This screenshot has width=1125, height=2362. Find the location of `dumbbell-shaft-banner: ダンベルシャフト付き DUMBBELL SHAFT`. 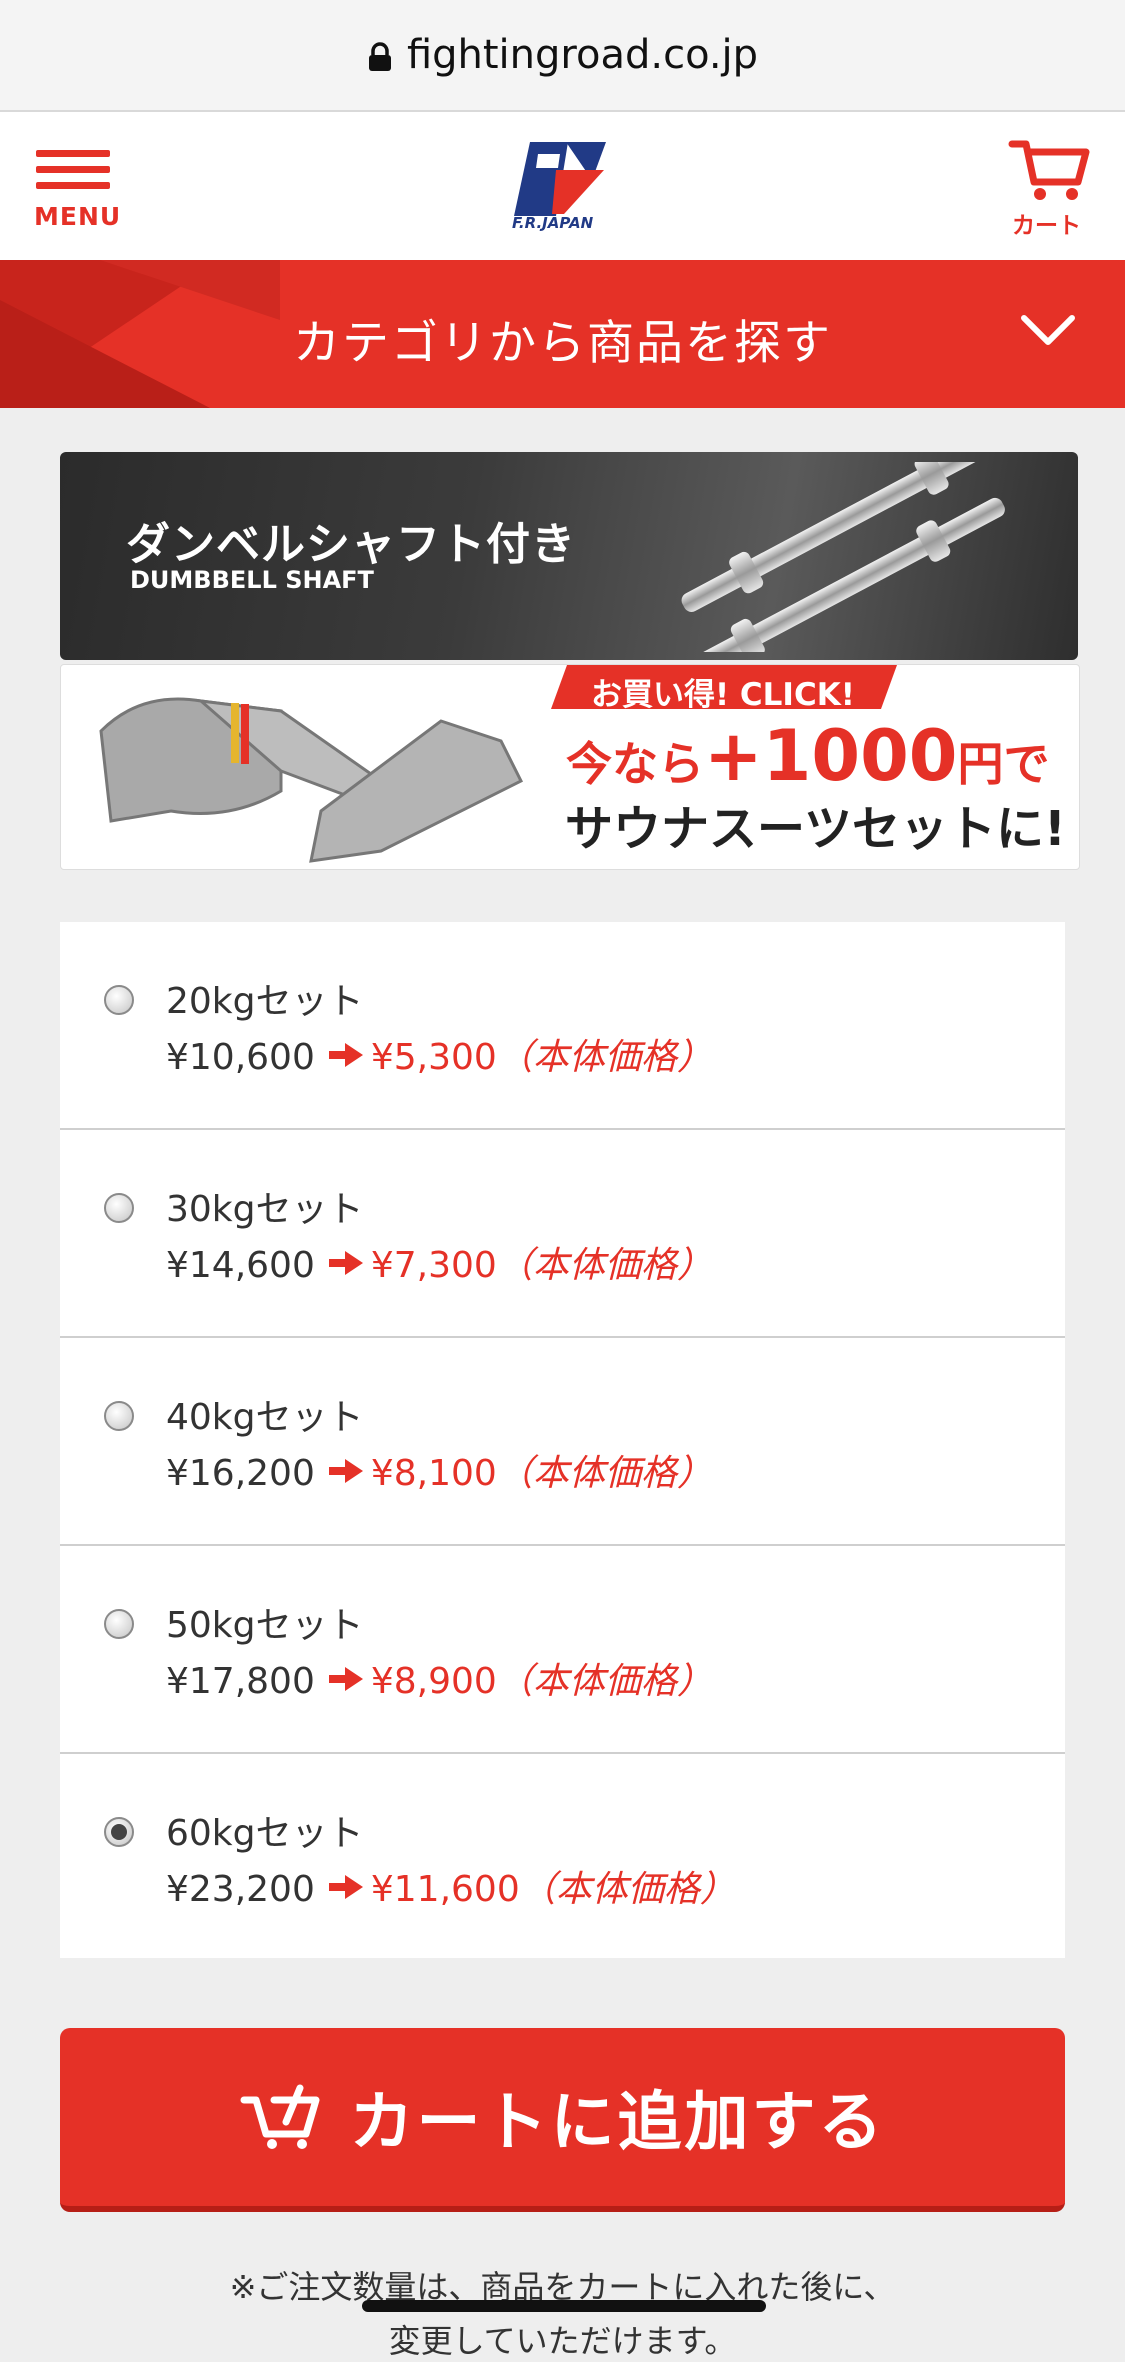

dumbbell-shaft-banner: ダンベルシャフト付き DUMBBELL SHAFT is located at coordinates (569, 556).